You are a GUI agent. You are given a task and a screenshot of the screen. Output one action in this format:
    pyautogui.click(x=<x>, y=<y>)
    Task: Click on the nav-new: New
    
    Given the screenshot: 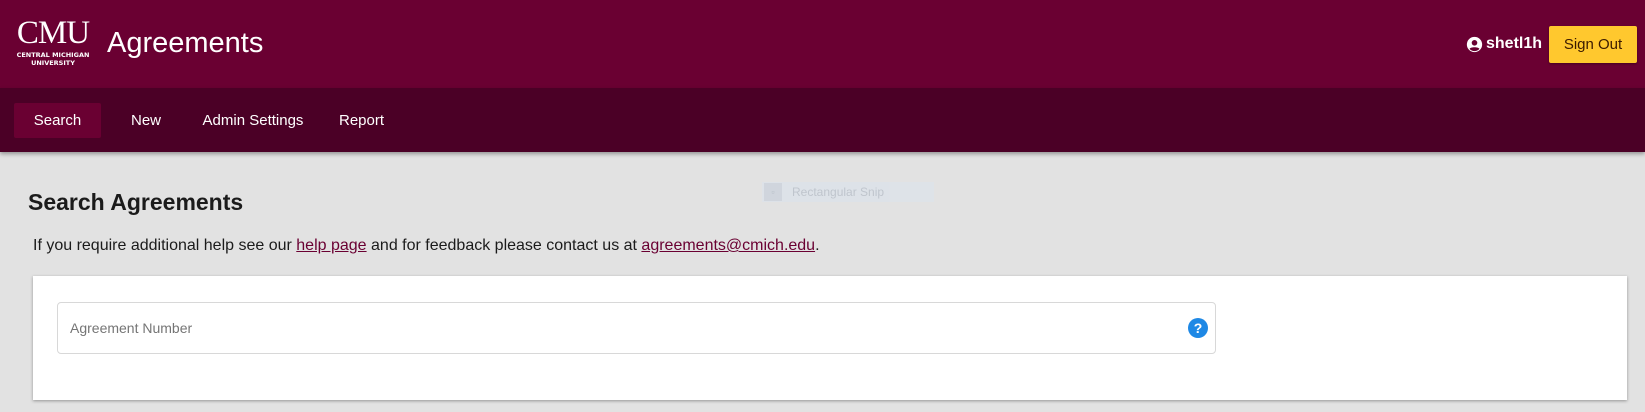 What is the action you would take?
    pyautogui.click(x=146, y=120)
    